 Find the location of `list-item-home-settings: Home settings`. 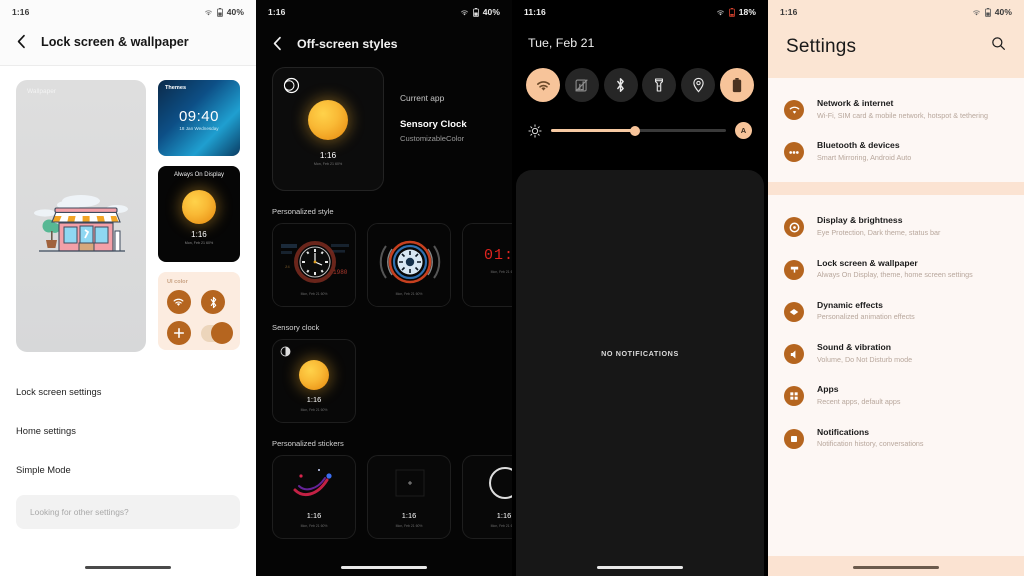

list-item-home-settings: Home settings is located at coordinates (128, 430).